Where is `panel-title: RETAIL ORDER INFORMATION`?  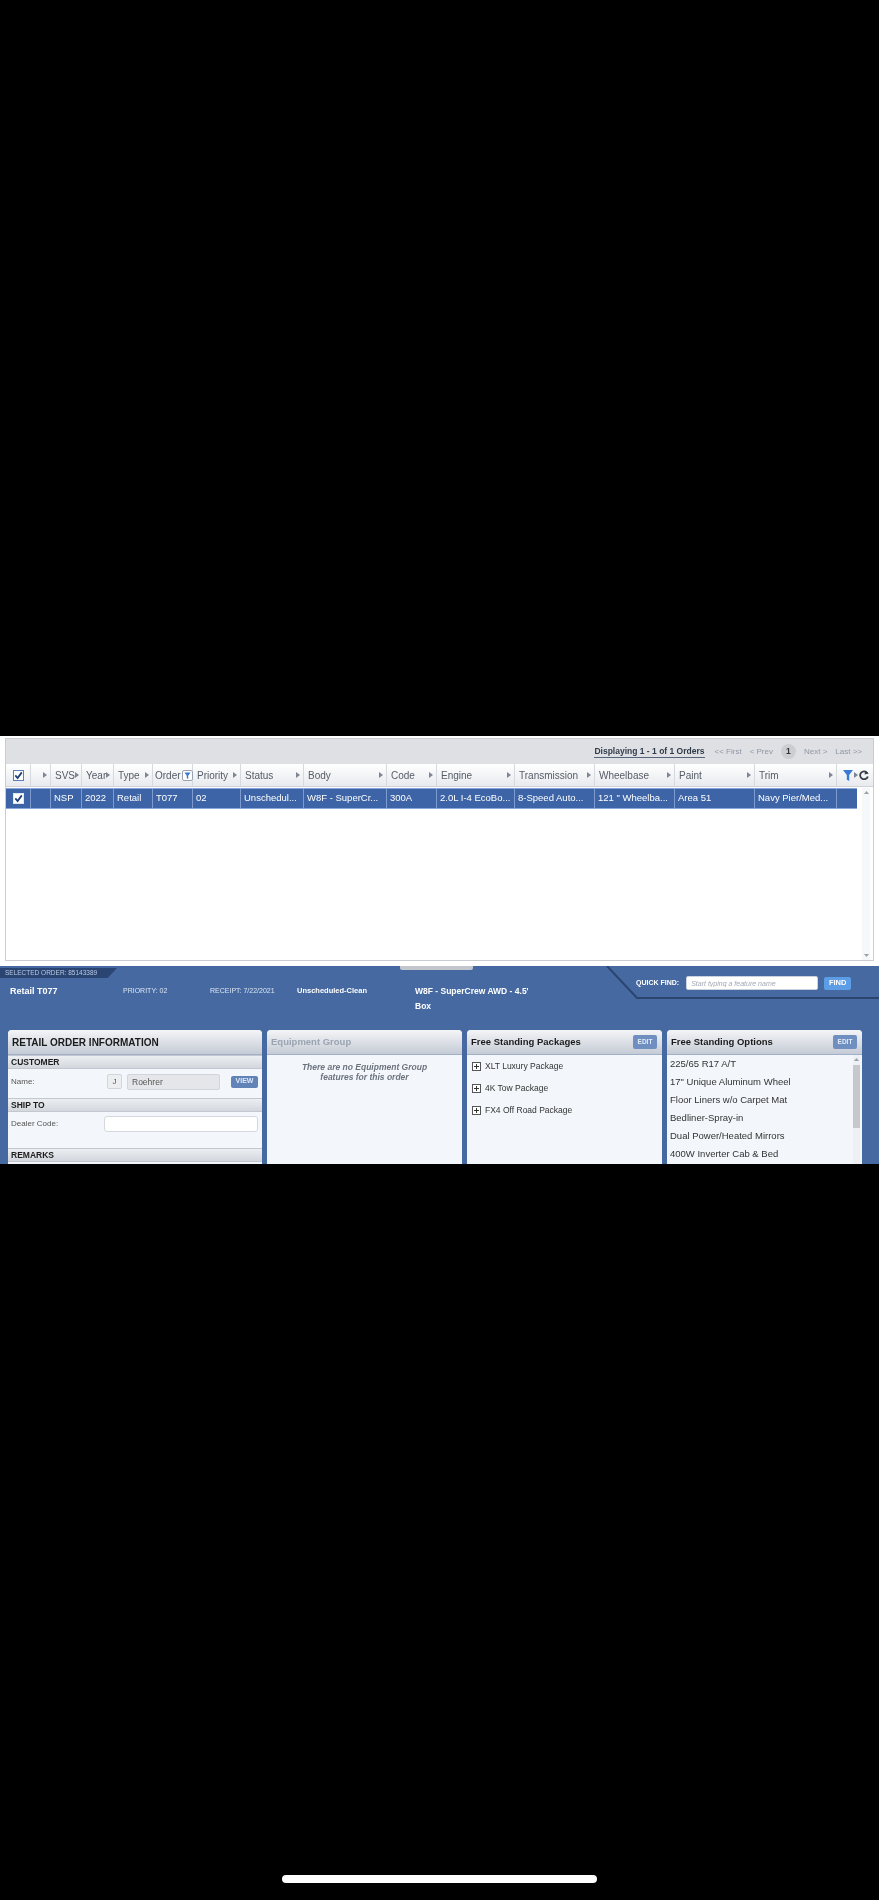
panel-title: RETAIL ORDER INFORMATION is located at coordinates (85, 1042).